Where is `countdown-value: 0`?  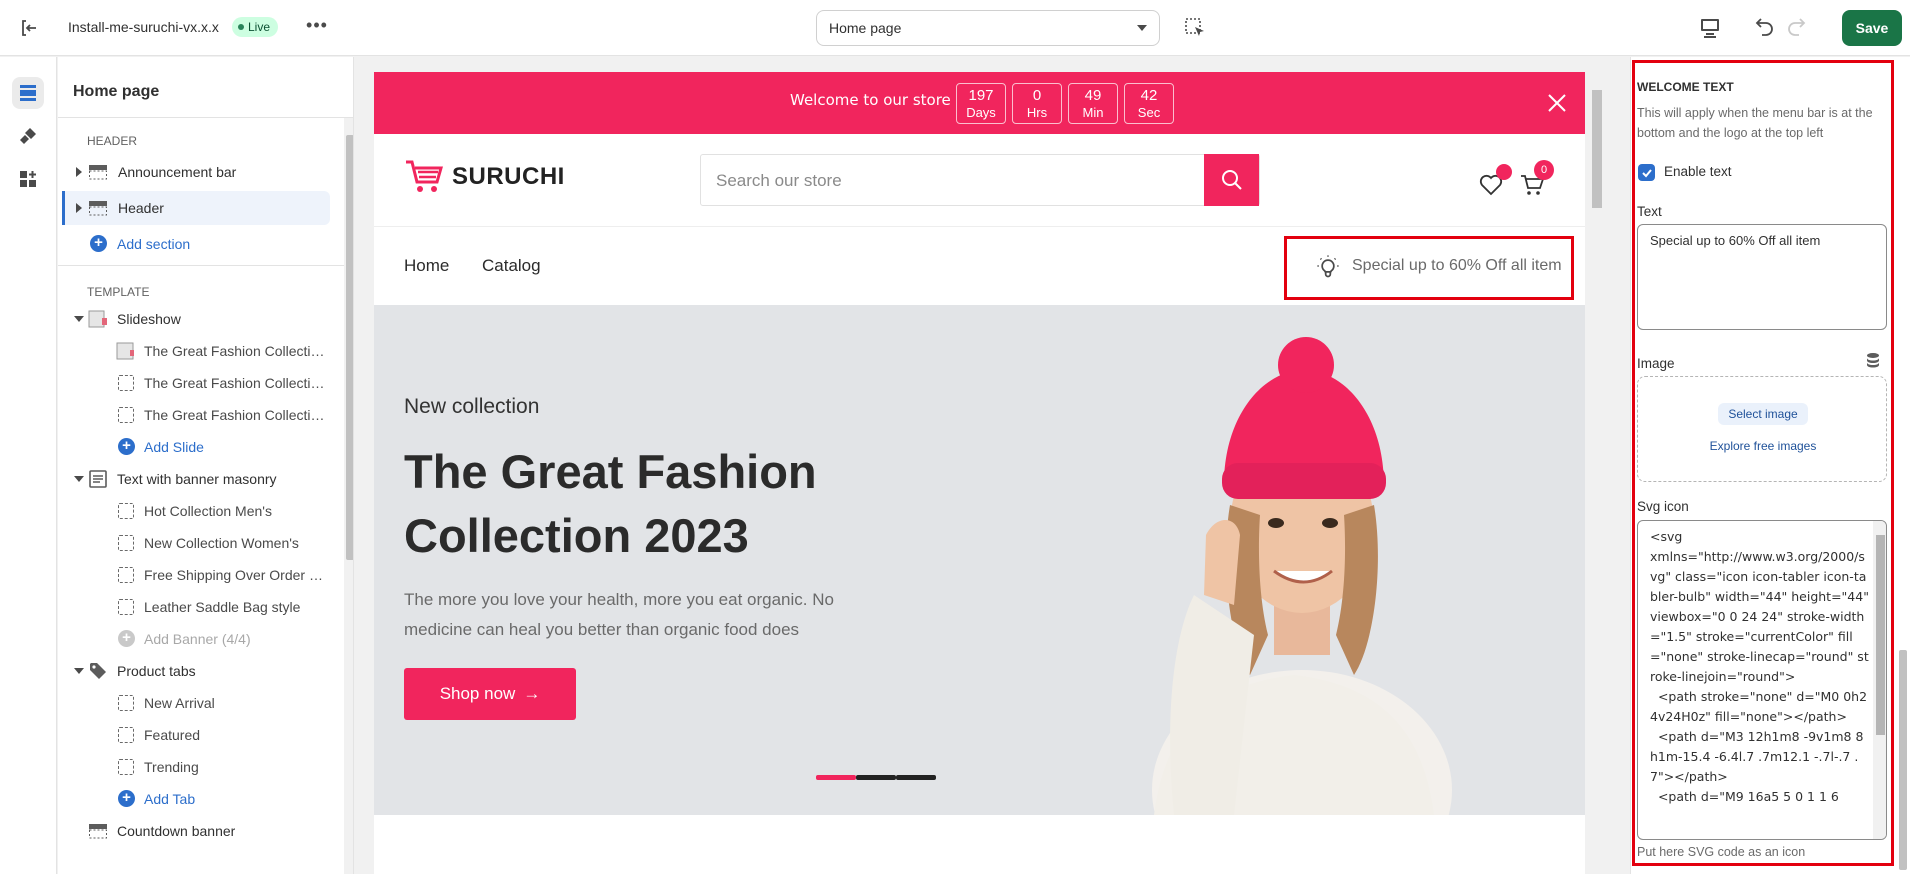 countdown-value: 0 is located at coordinates (1037, 95).